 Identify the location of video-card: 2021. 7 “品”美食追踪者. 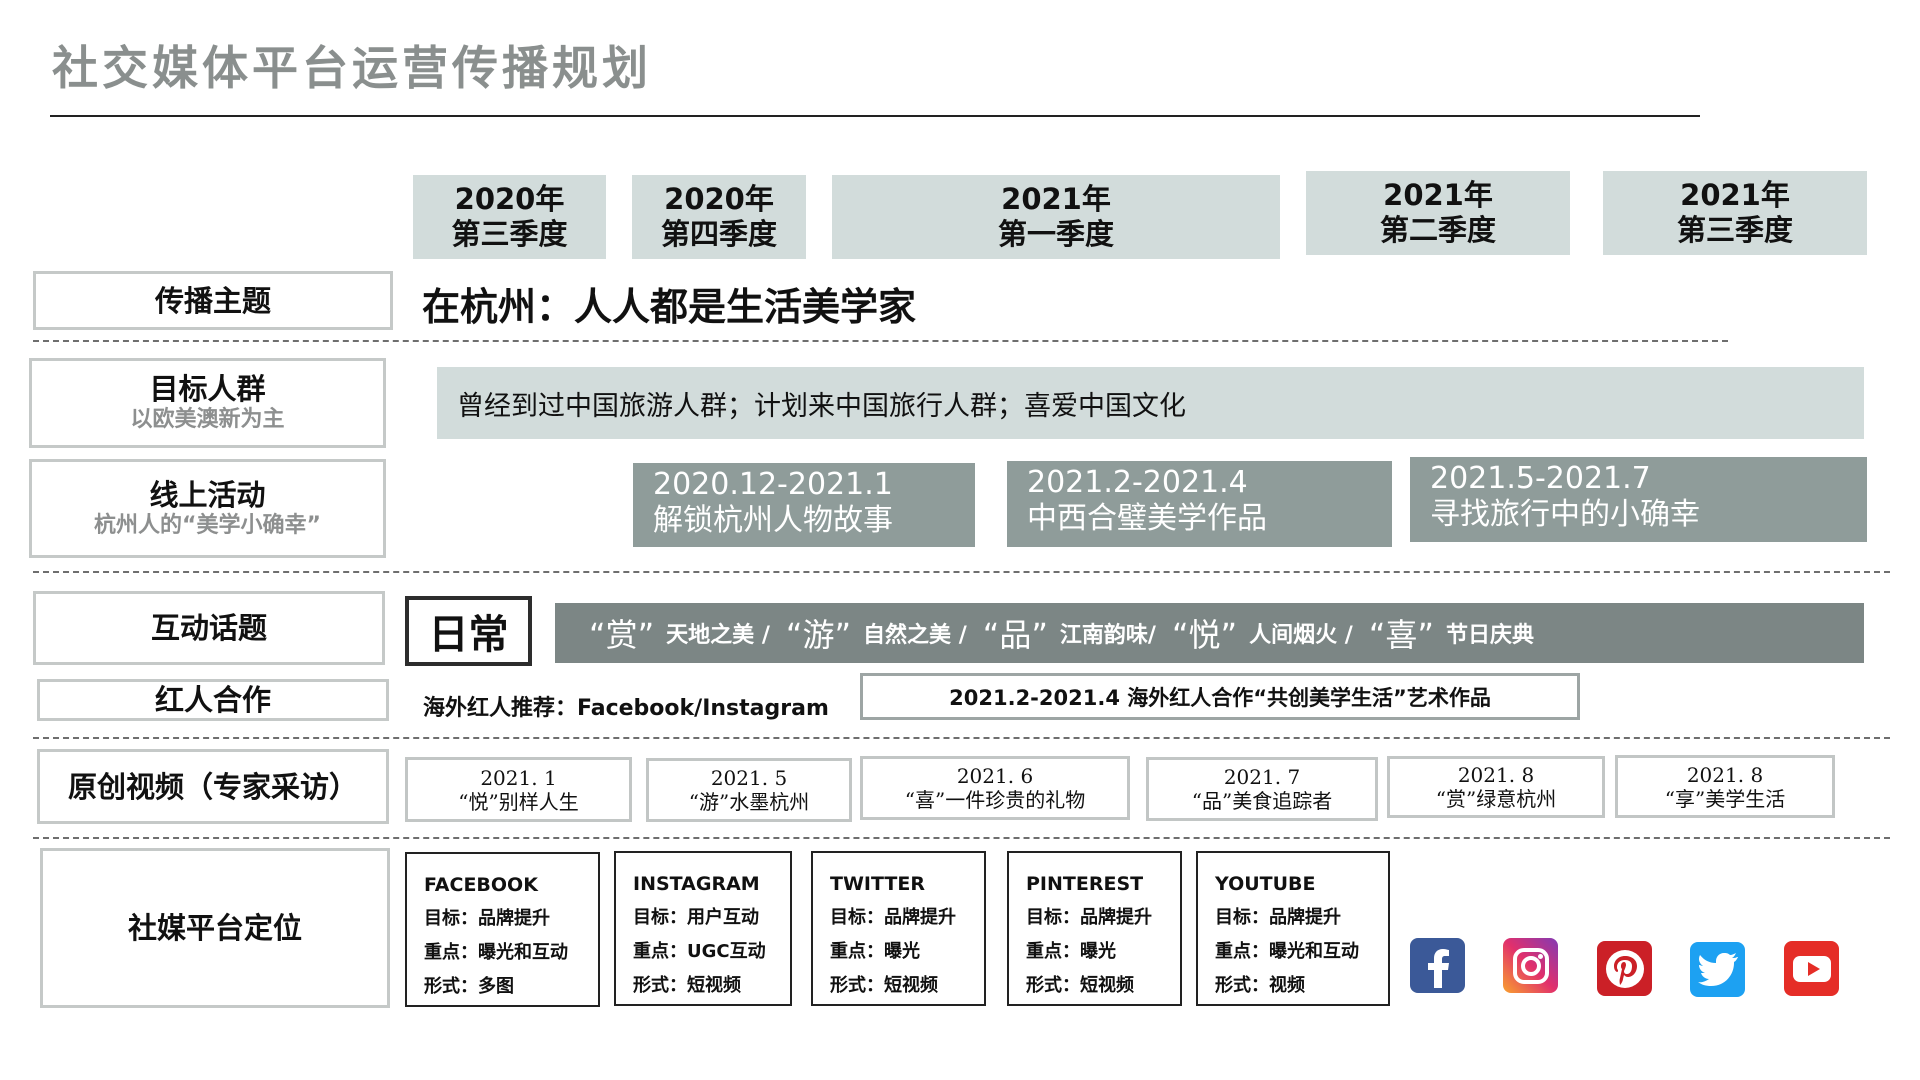
(1262, 789).